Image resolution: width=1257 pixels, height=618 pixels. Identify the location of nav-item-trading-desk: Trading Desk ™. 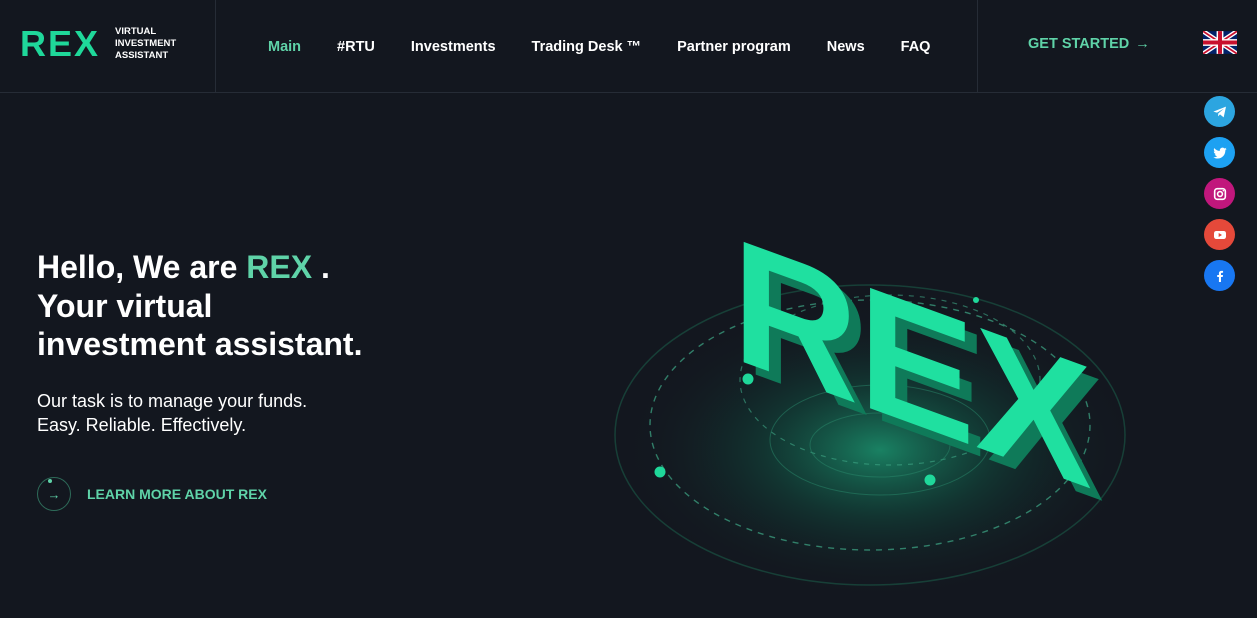
(587, 47).